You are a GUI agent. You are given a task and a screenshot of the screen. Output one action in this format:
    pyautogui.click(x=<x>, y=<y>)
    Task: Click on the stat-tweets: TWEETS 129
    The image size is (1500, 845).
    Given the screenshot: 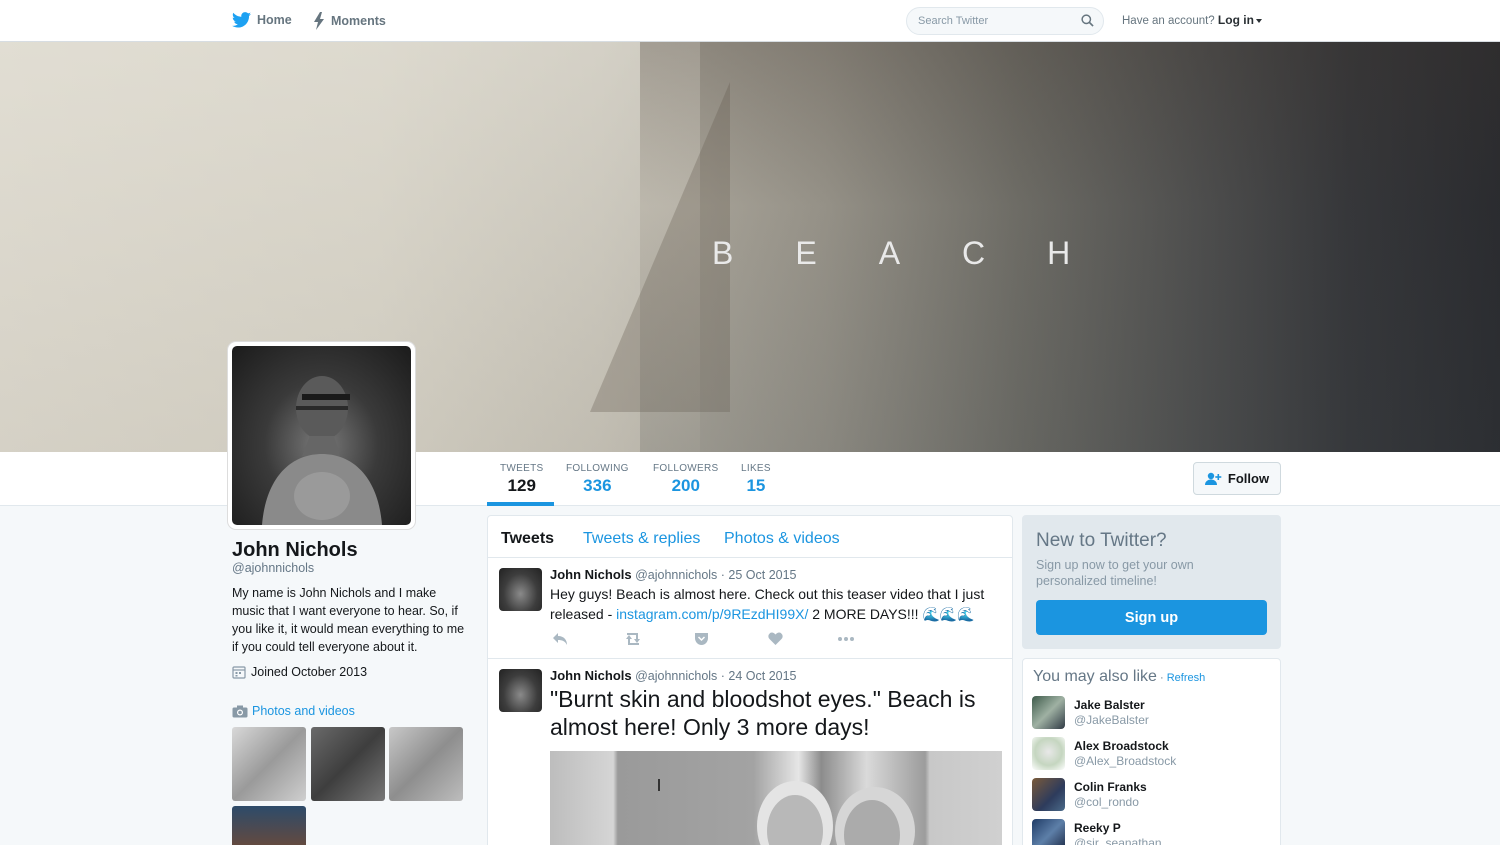 What is the action you would take?
    pyautogui.click(x=521, y=479)
    